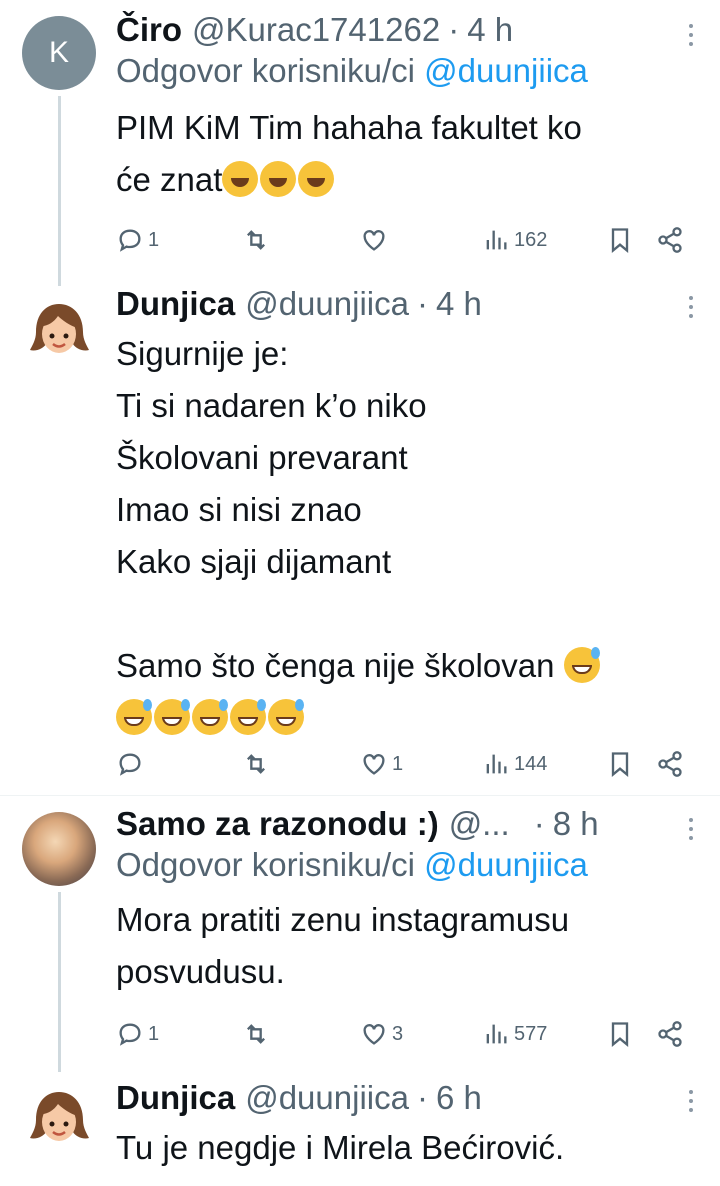 The width and height of the screenshot is (720, 1186). What do you see at coordinates (149, 30) in the screenshot?
I see `author-name: Čiro` at bounding box center [149, 30].